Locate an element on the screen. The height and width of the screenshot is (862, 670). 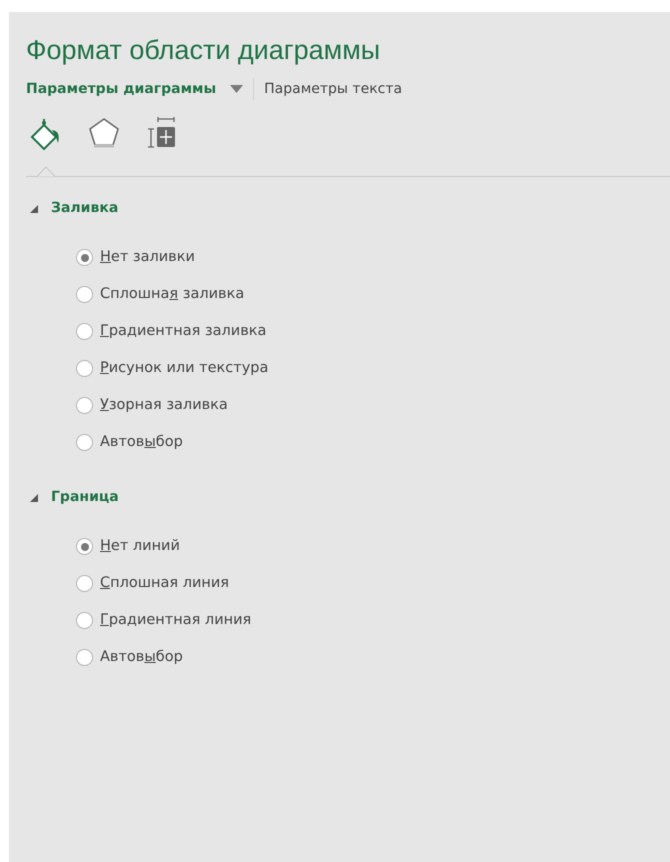
section-header: Граница is located at coordinates (74, 497).